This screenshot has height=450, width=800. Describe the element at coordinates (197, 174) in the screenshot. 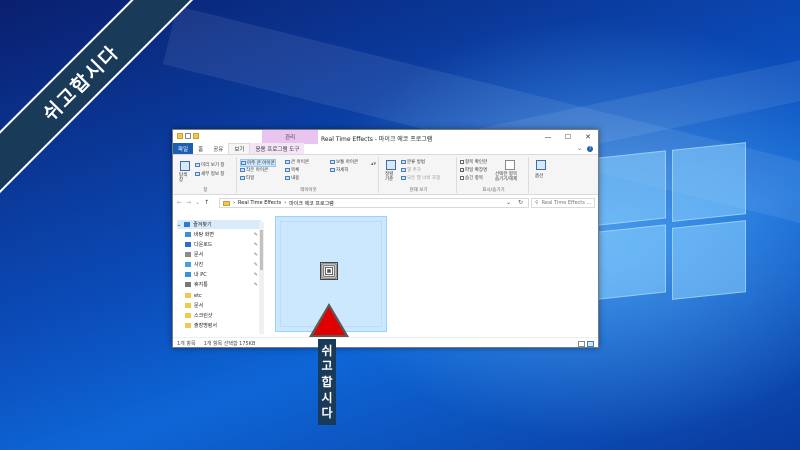

I see `details-pane-icon` at that location.